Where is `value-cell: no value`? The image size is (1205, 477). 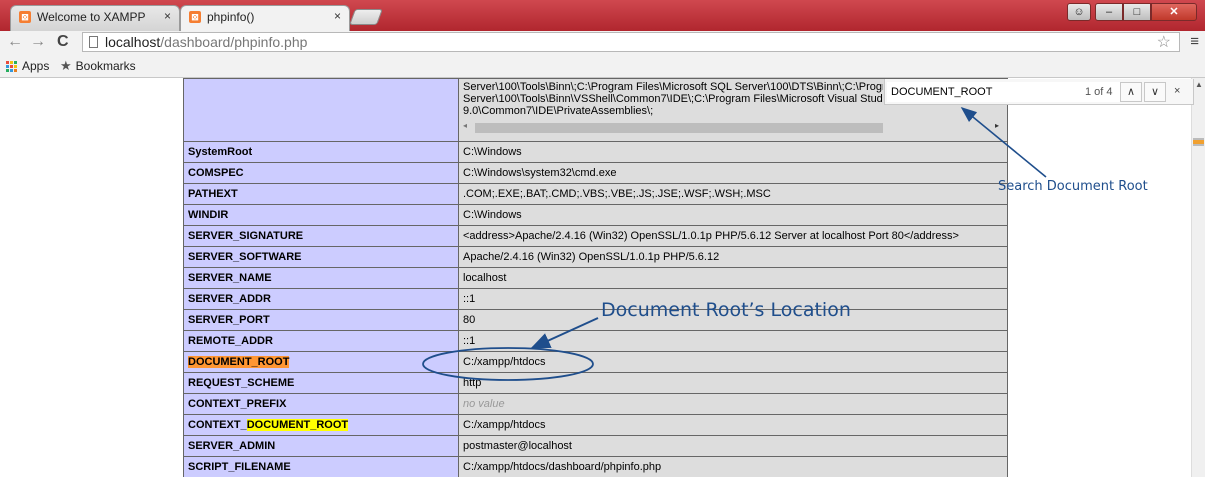
value-cell: no value is located at coordinates (733, 404).